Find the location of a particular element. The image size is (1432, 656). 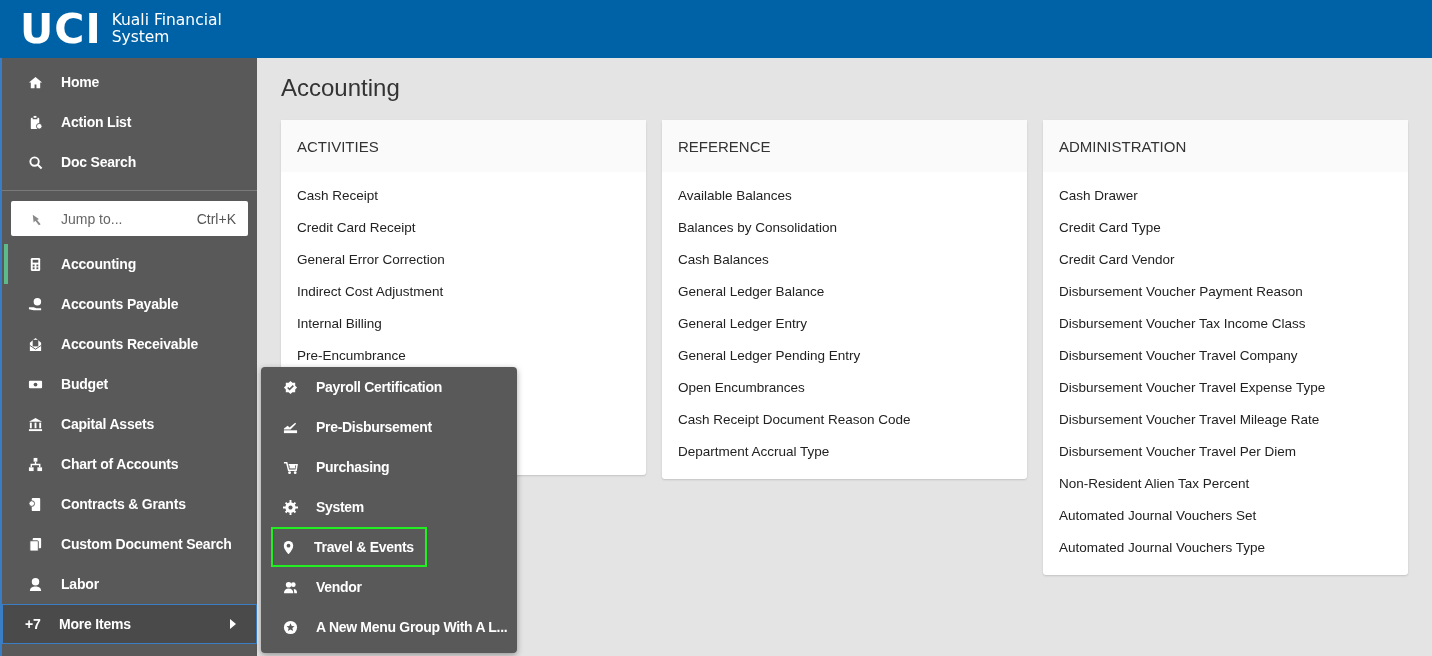

card-link: General Error Correction is located at coordinates (371, 259).